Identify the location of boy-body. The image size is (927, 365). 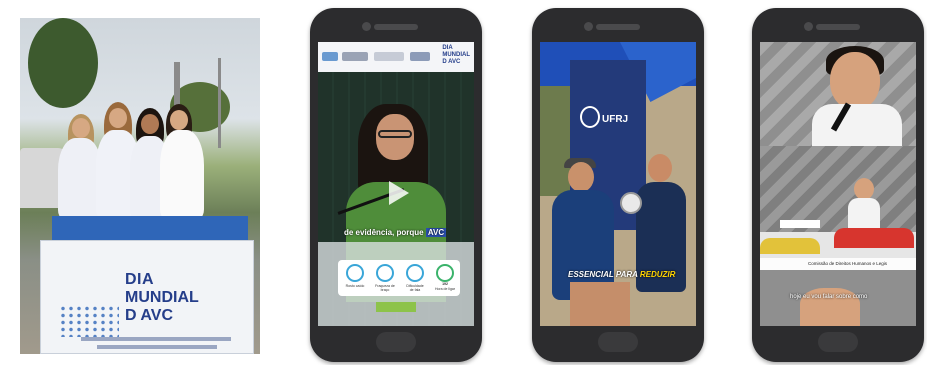
(864, 215).